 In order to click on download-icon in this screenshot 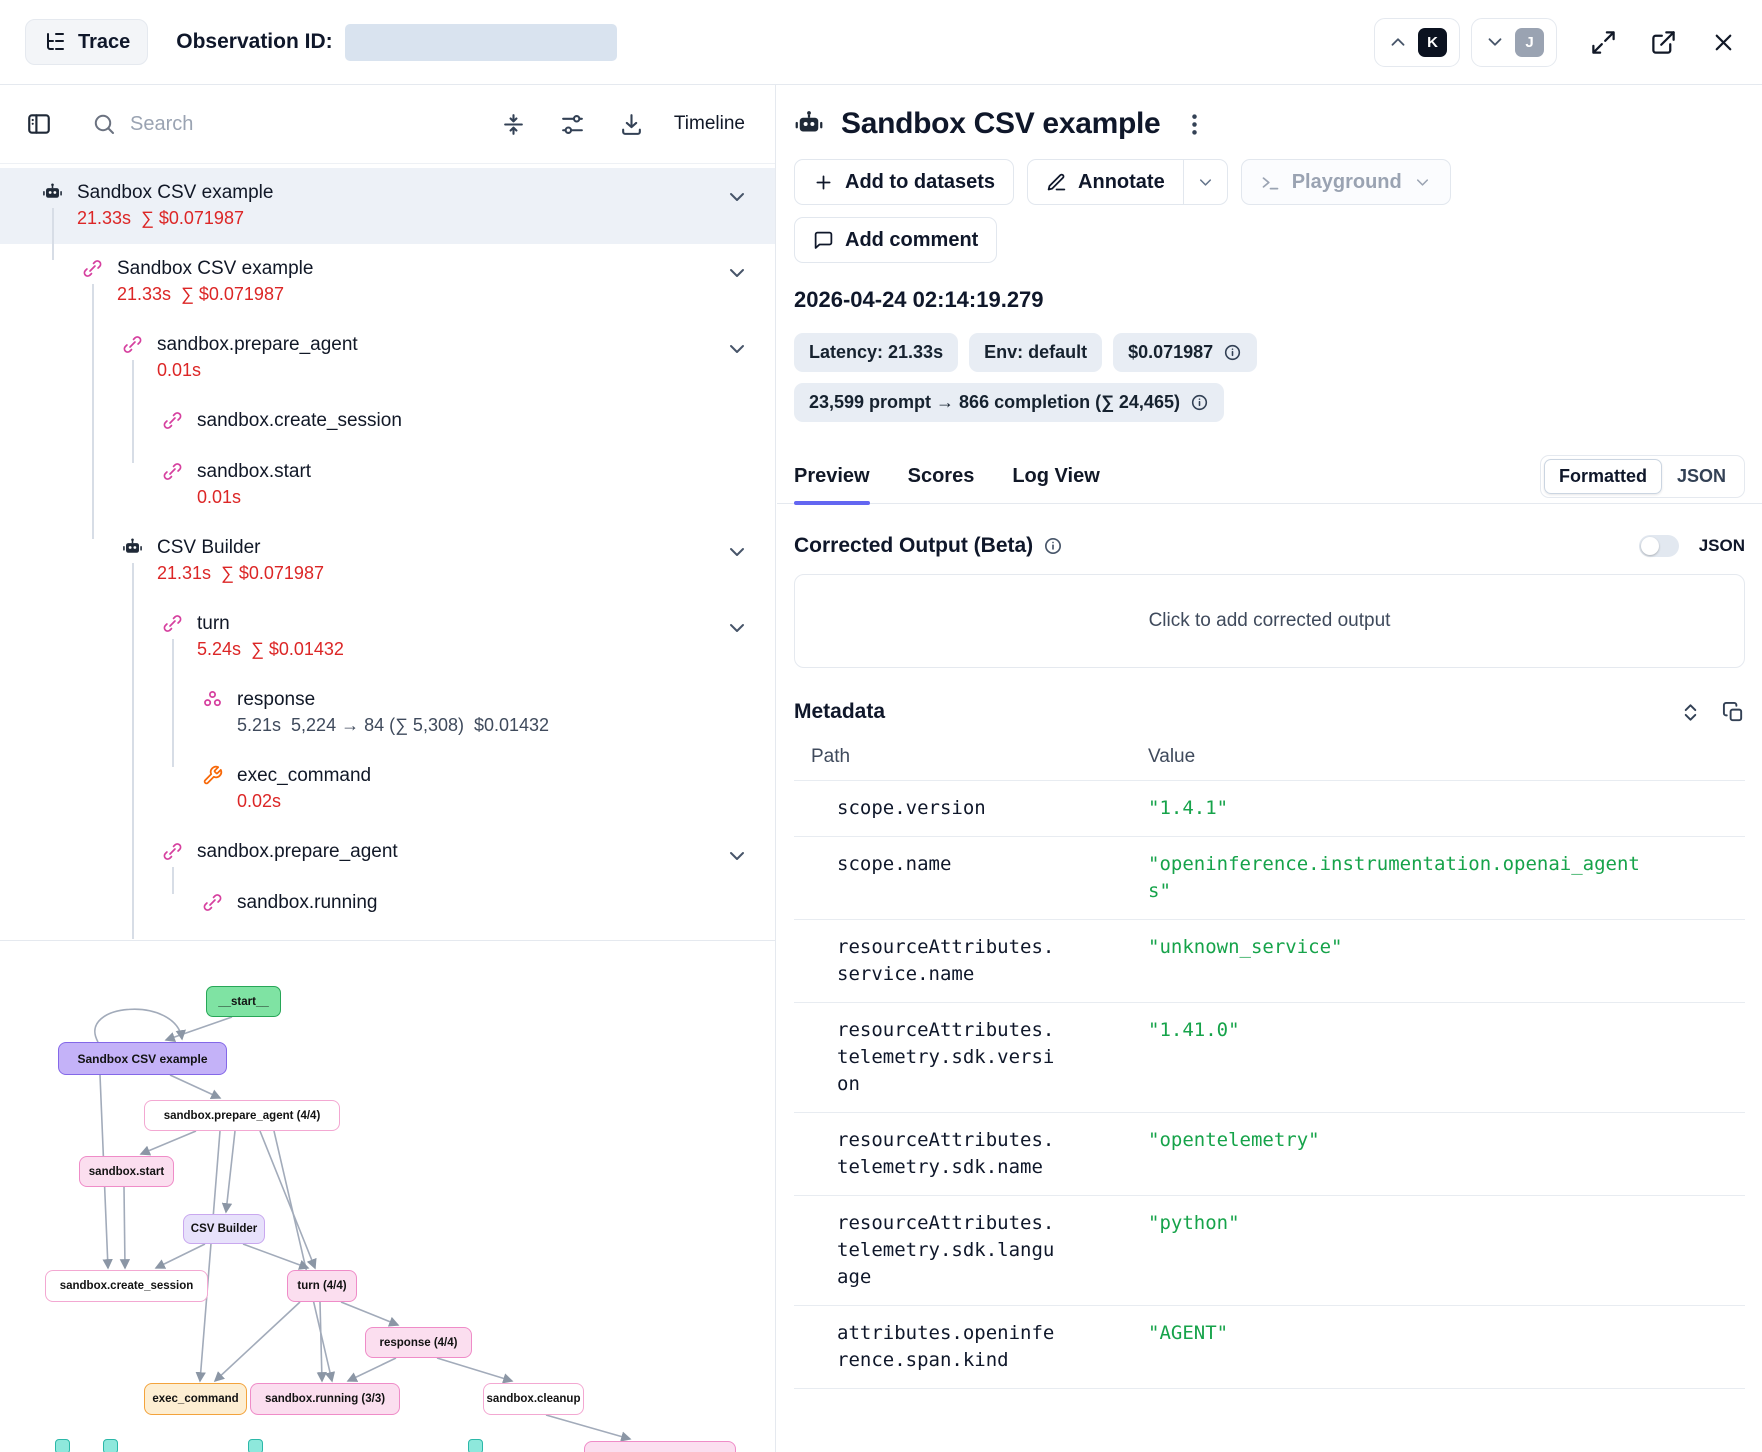, I will do `click(631, 124)`.